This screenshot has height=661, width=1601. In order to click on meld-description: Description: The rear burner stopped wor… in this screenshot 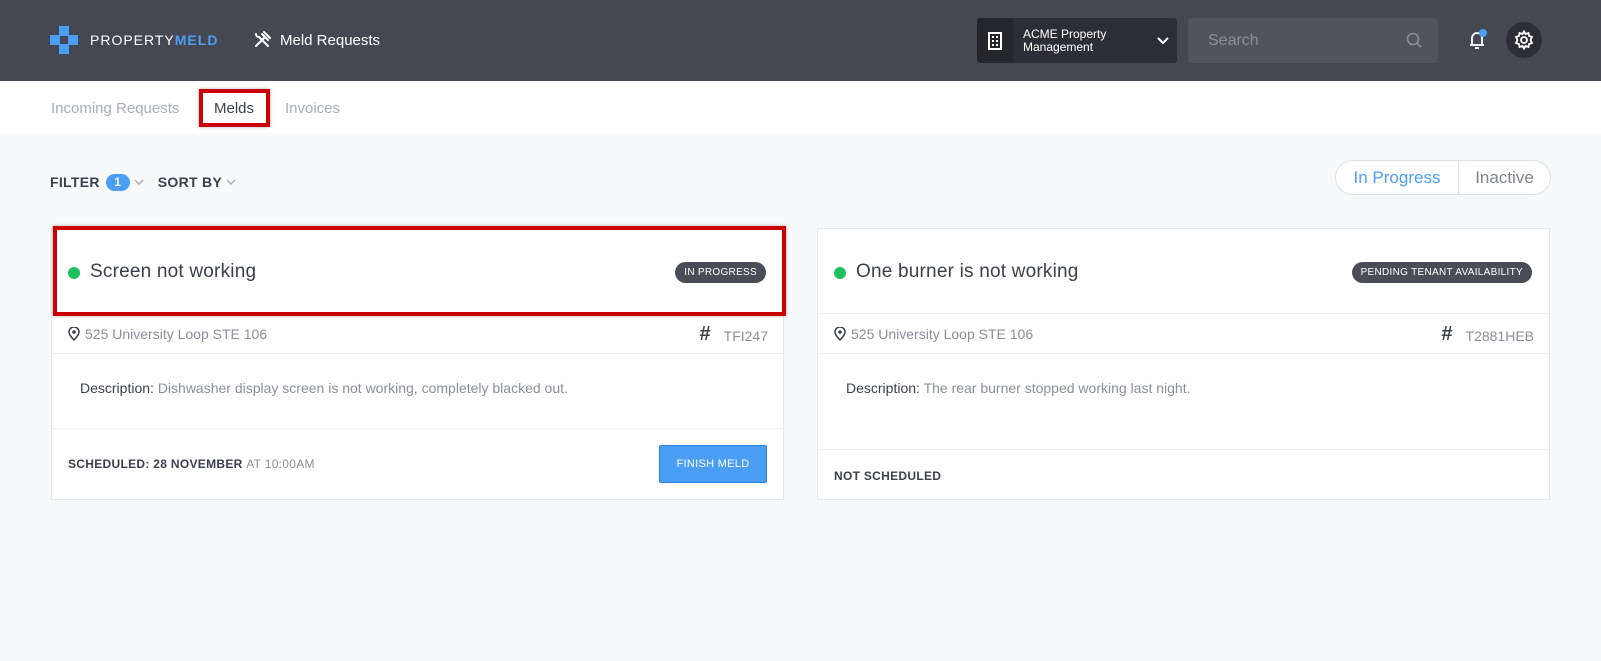, I will do `click(1018, 388)`.